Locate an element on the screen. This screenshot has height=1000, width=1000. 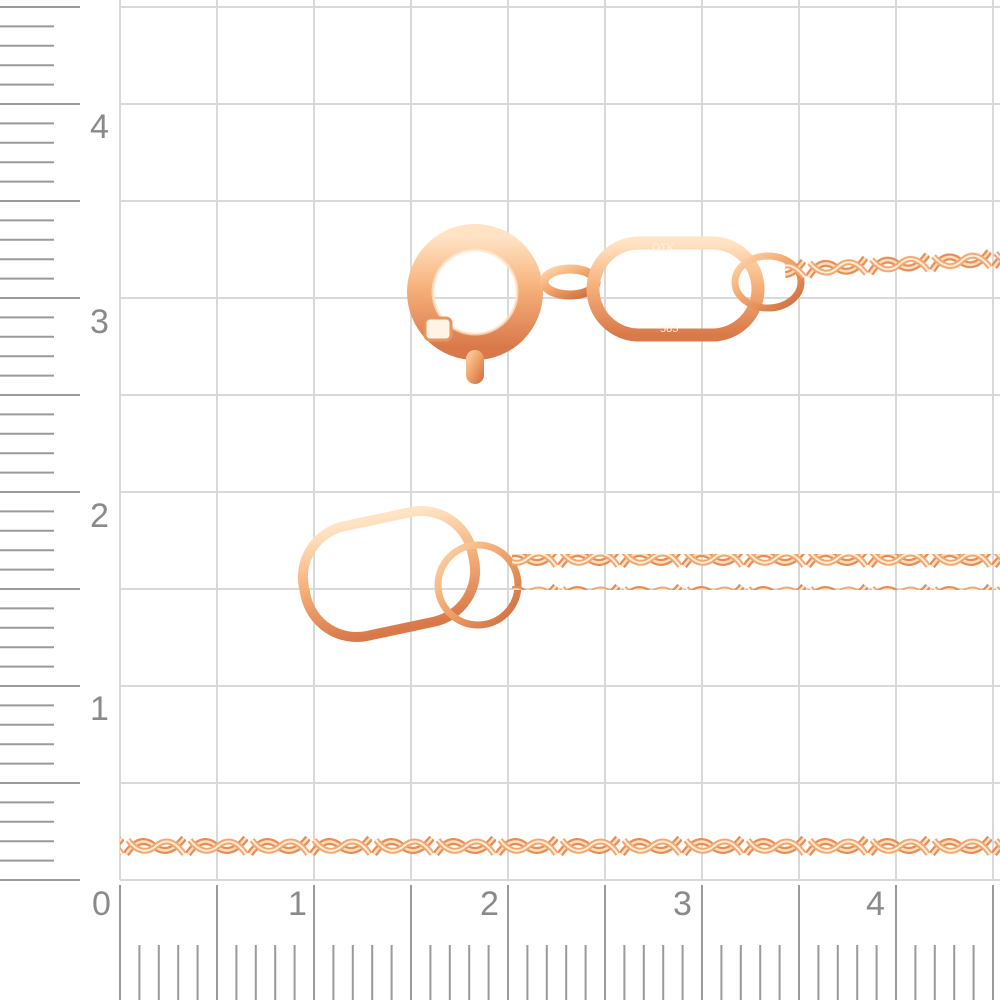
x-label-2: 2 is located at coordinates (489, 904).